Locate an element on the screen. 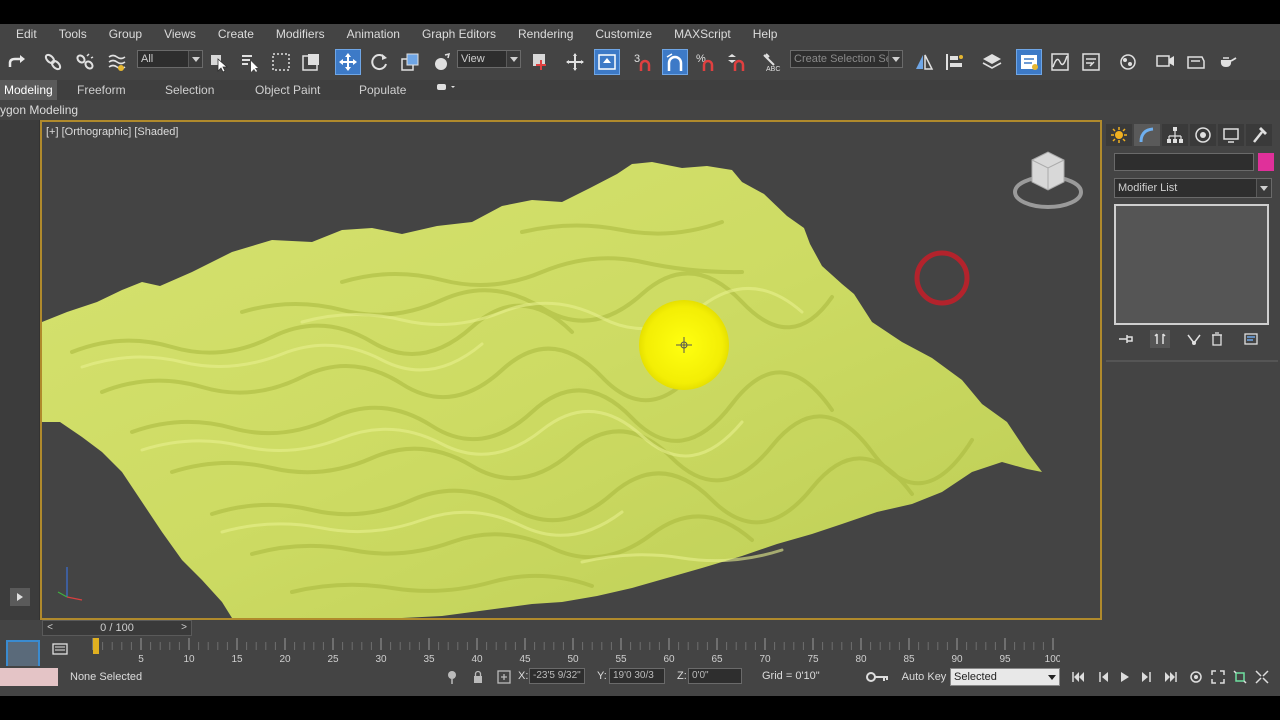 Image resolution: width=1280 pixels, height=720 pixels. timeline-tick-label: 25 is located at coordinates (333, 659).